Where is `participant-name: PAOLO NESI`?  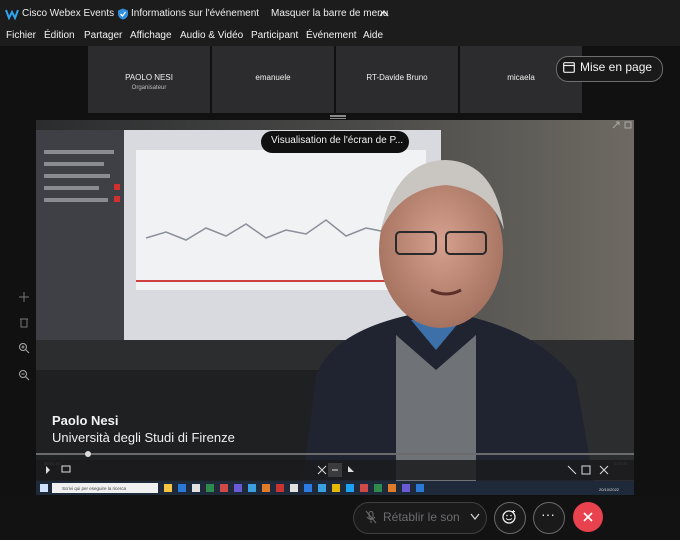 participant-name: PAOLO NESI is located at coordinates (149, 77).